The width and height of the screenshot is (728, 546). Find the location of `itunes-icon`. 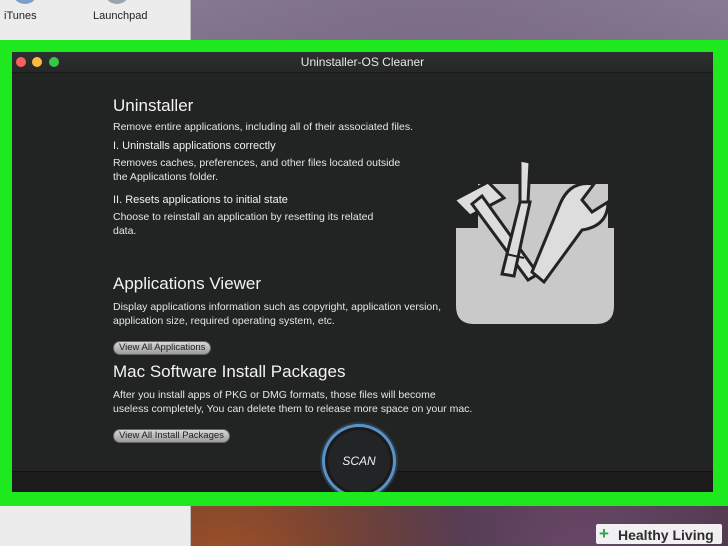

itunes-icon is located at coordinates (25, 2).